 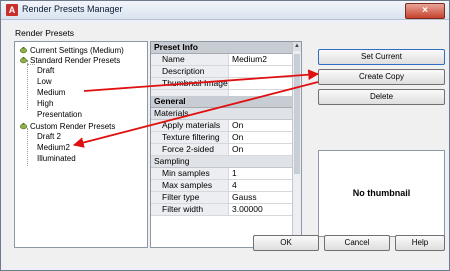 I want to click on property-row-force-2-sided: Force 2-sided On, so click(x=222, y=150).